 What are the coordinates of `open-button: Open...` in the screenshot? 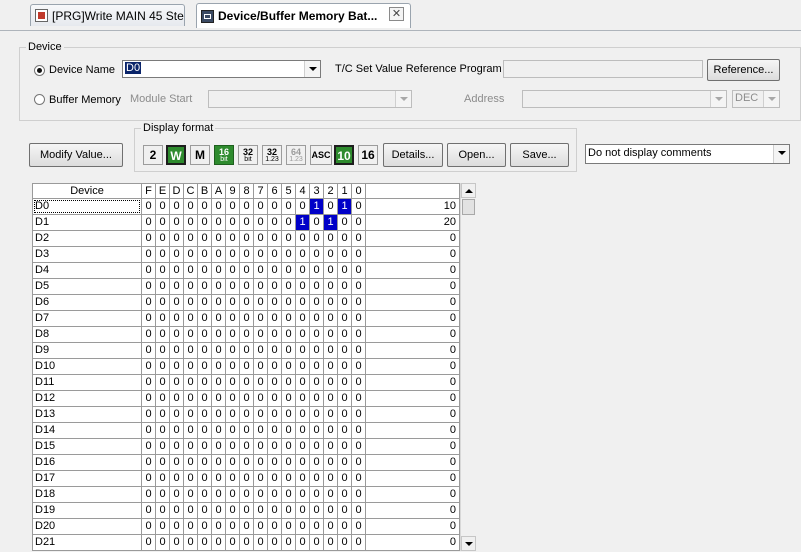 It's located at (476, 155).